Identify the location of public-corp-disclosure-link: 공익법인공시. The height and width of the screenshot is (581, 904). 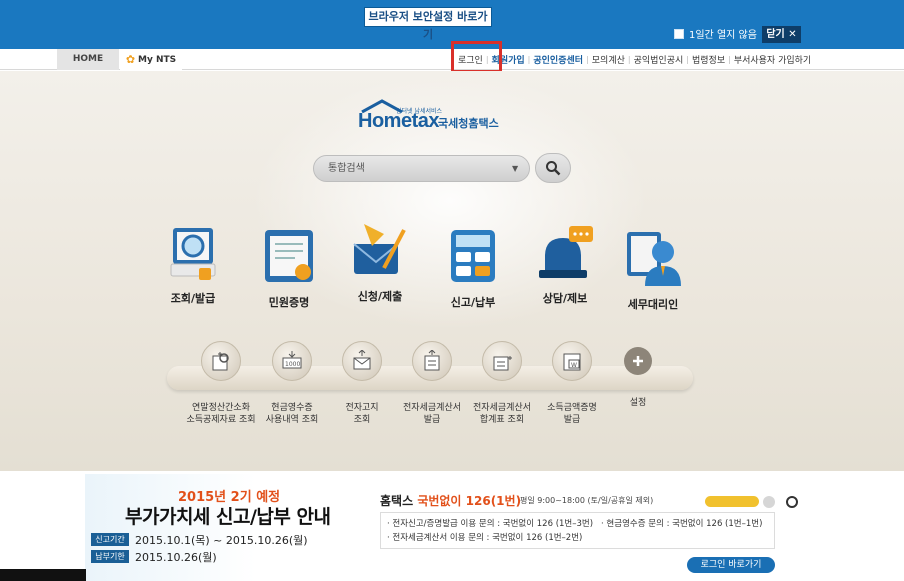
(659, 59).